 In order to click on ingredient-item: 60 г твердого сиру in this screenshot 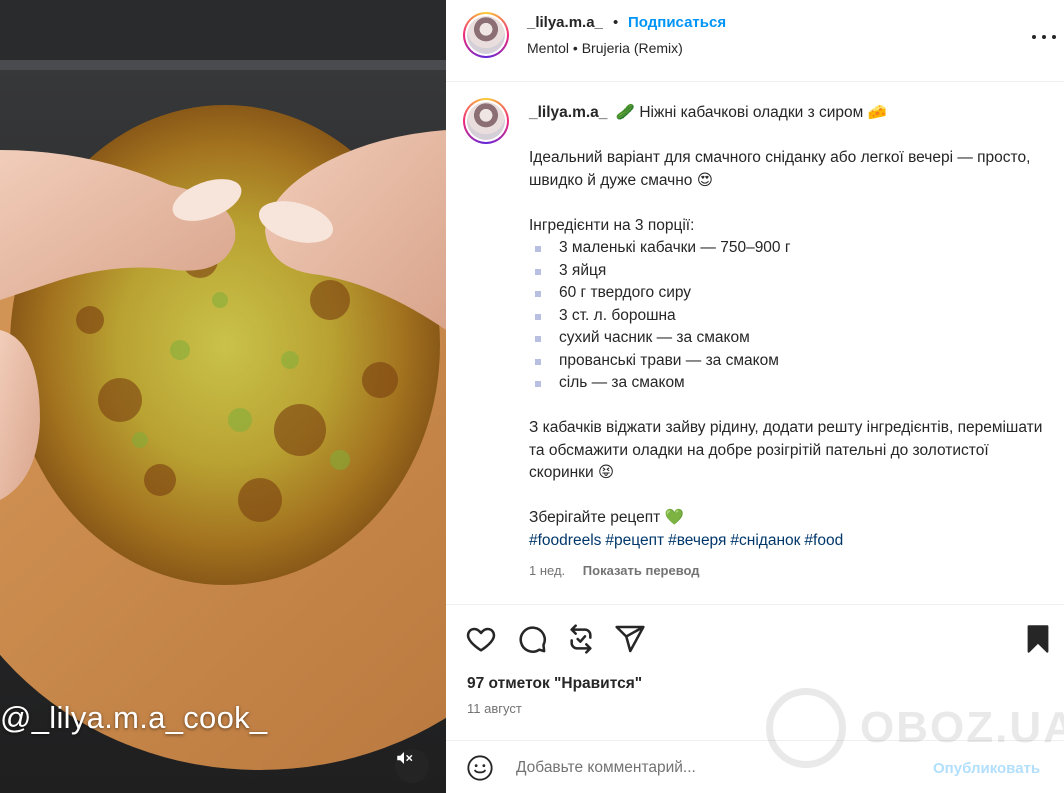, I will do `click(789, 293)`.